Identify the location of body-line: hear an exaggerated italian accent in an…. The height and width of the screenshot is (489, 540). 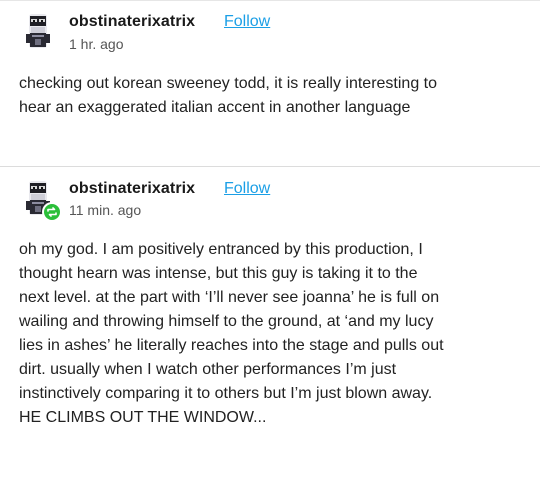
(215, 107).